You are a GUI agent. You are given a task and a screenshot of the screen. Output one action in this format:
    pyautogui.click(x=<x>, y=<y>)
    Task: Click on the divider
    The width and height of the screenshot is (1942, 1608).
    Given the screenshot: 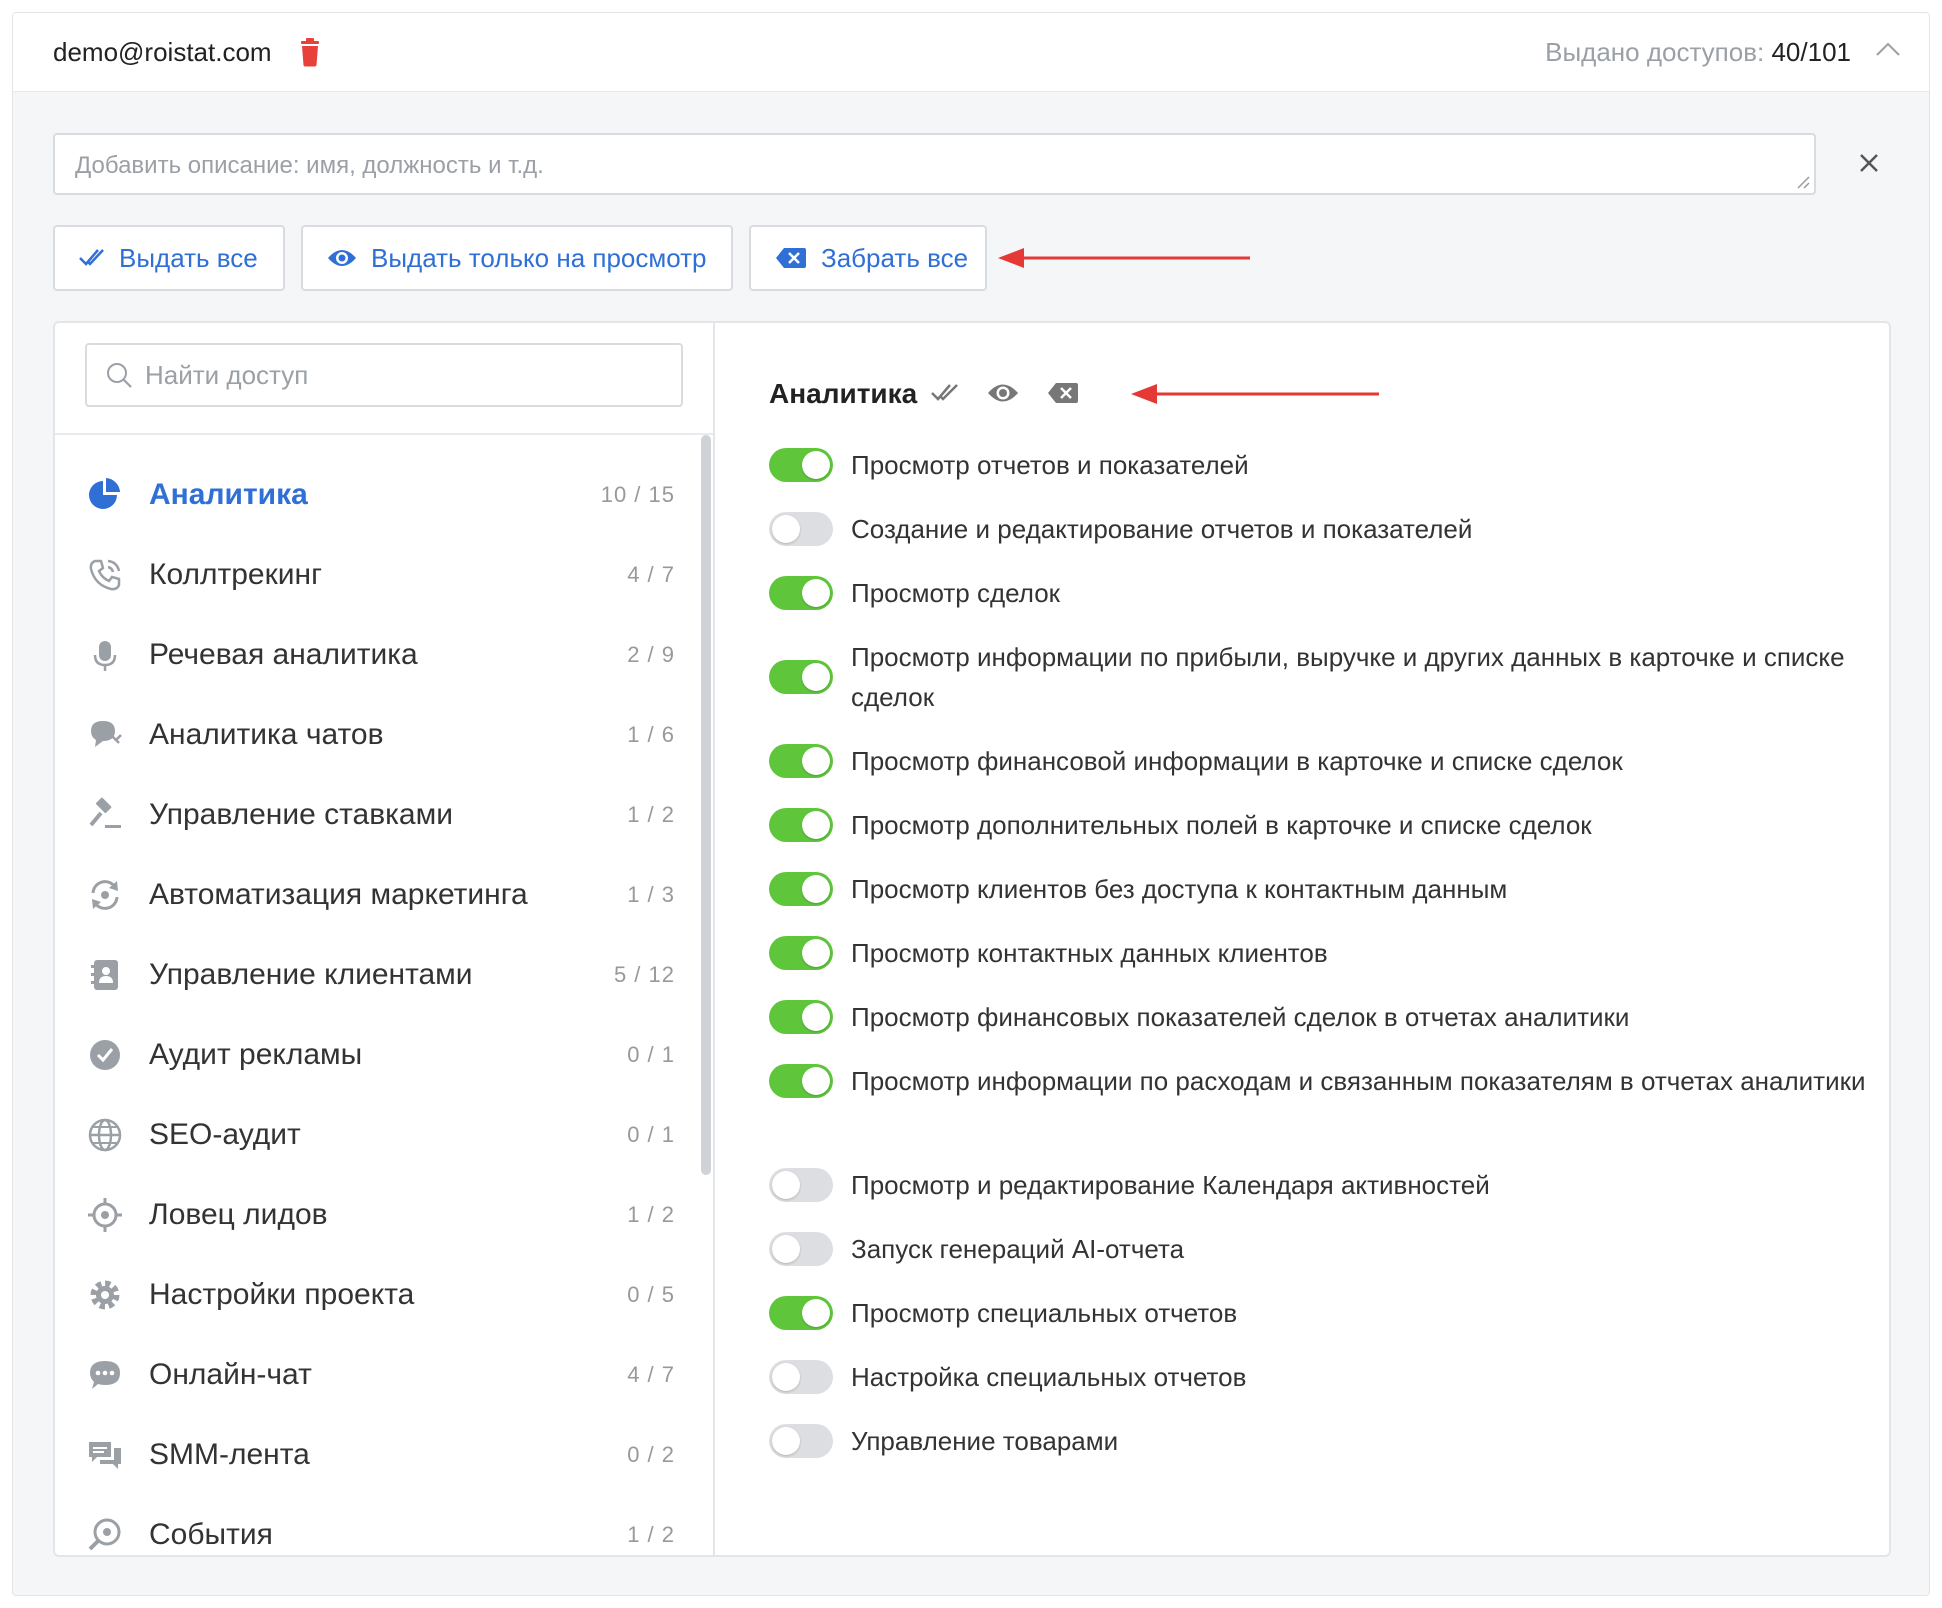 What is the action you would take?
    pyautogui.click(x=384, y=434)
    